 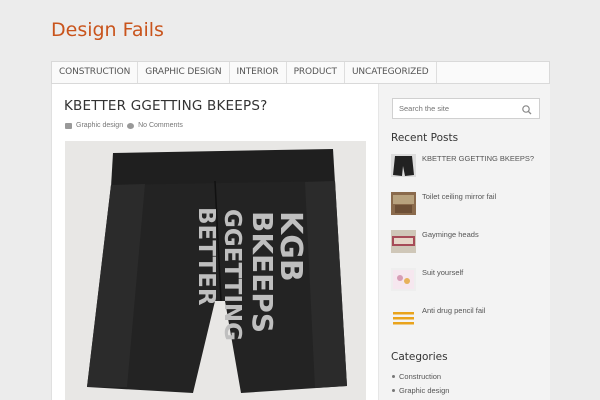 What do you see at coordinates (424, 390) in the screenshot?
I see `category-label: Graphic design` at bounding box center [424, 390].